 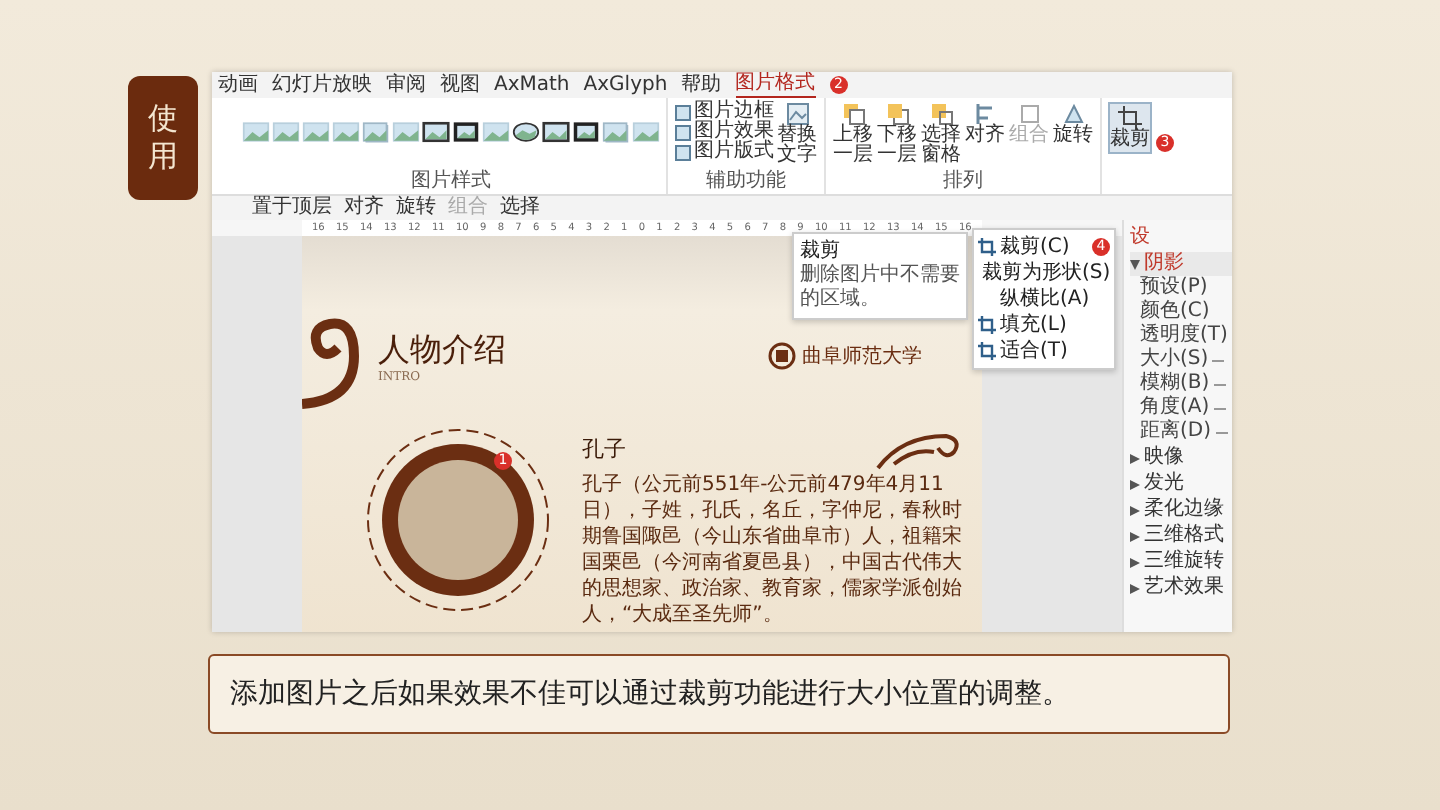 I want to click on menu-item: 纵横比(A), so click(x=1044, y=299).